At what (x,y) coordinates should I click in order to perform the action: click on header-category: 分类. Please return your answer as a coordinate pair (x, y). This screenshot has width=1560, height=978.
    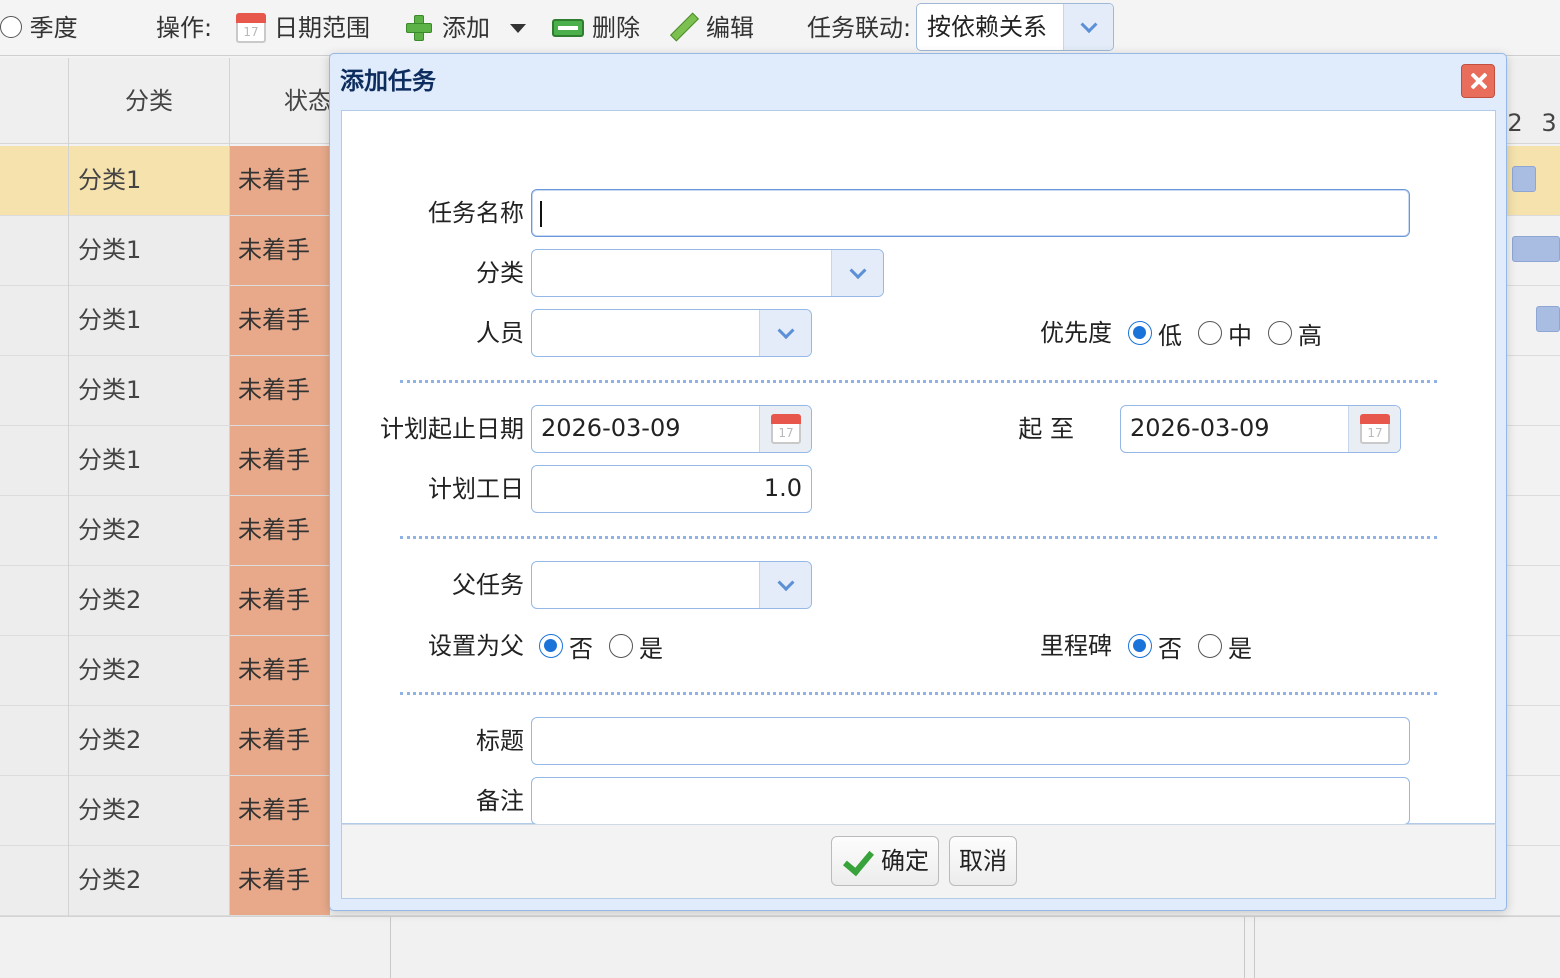
    Looking at the image, I should click on (149, 101).